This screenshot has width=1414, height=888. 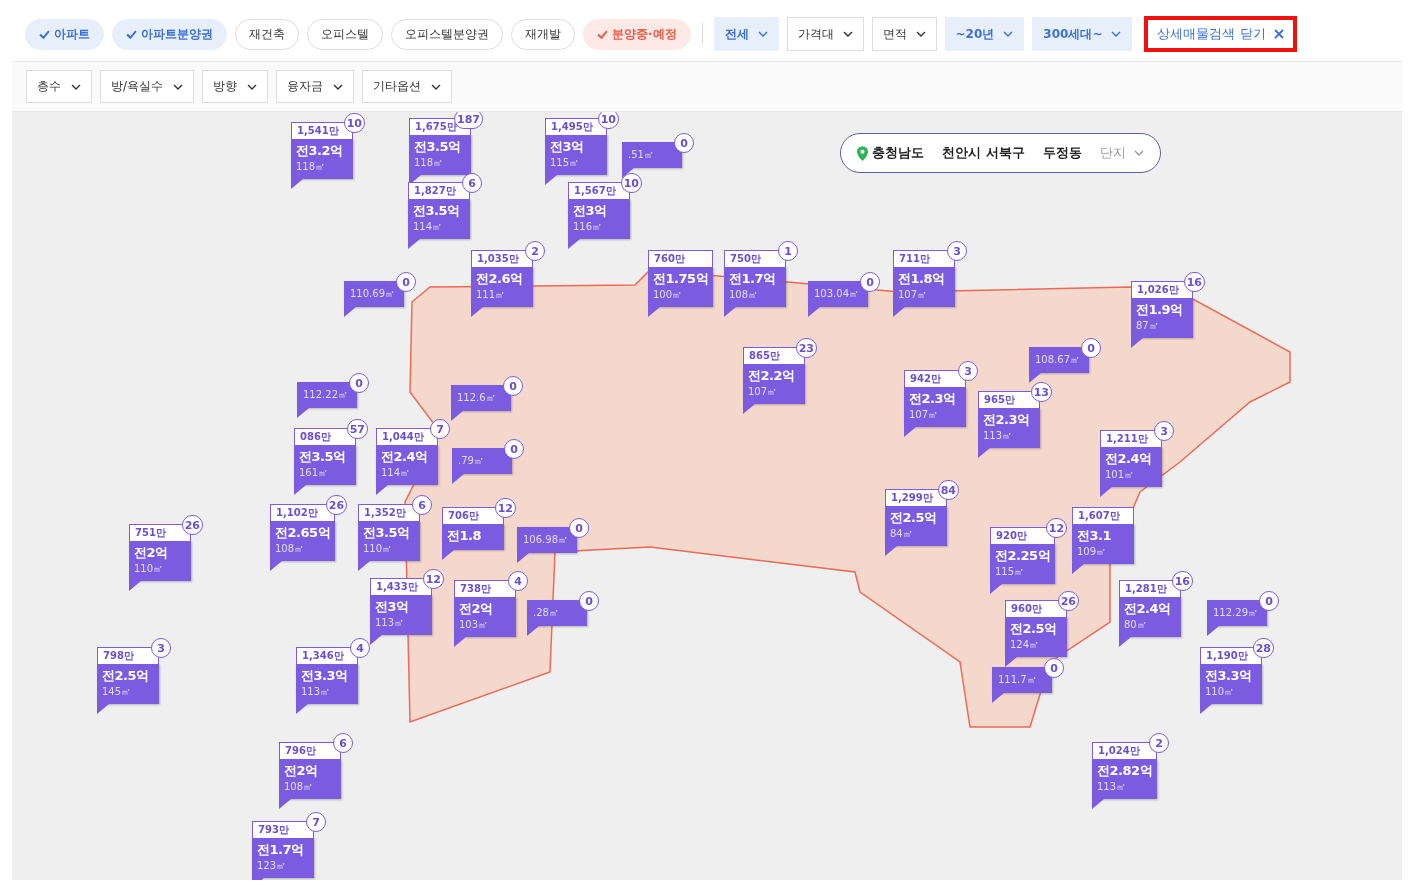 I want to click on property-type-chip: 아파트, so click(x=64, y=34).